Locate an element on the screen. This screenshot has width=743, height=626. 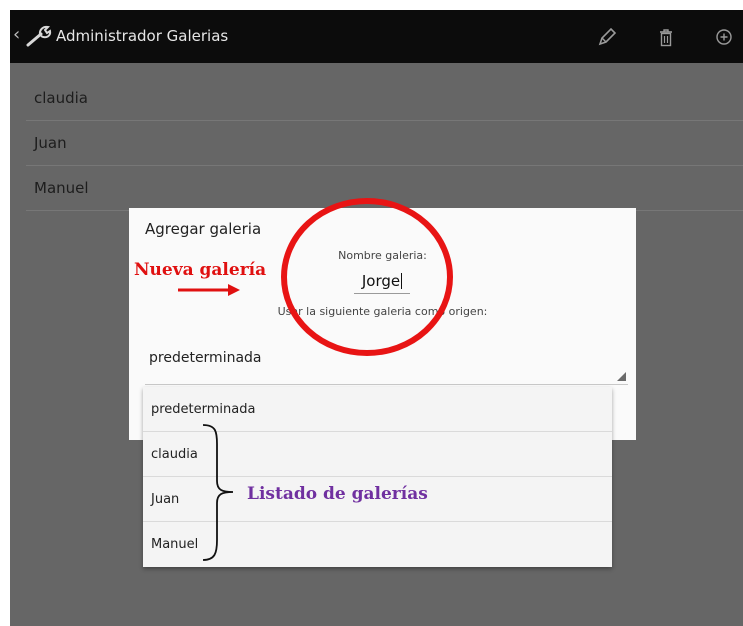
dropdown-option: predeterminada is located at coordinates (377, 409).